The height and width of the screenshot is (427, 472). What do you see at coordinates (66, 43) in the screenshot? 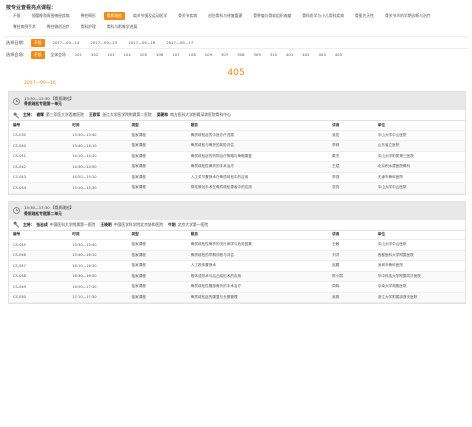
I see `date-option: 2017—09—14` at bounding box center [66, 43].